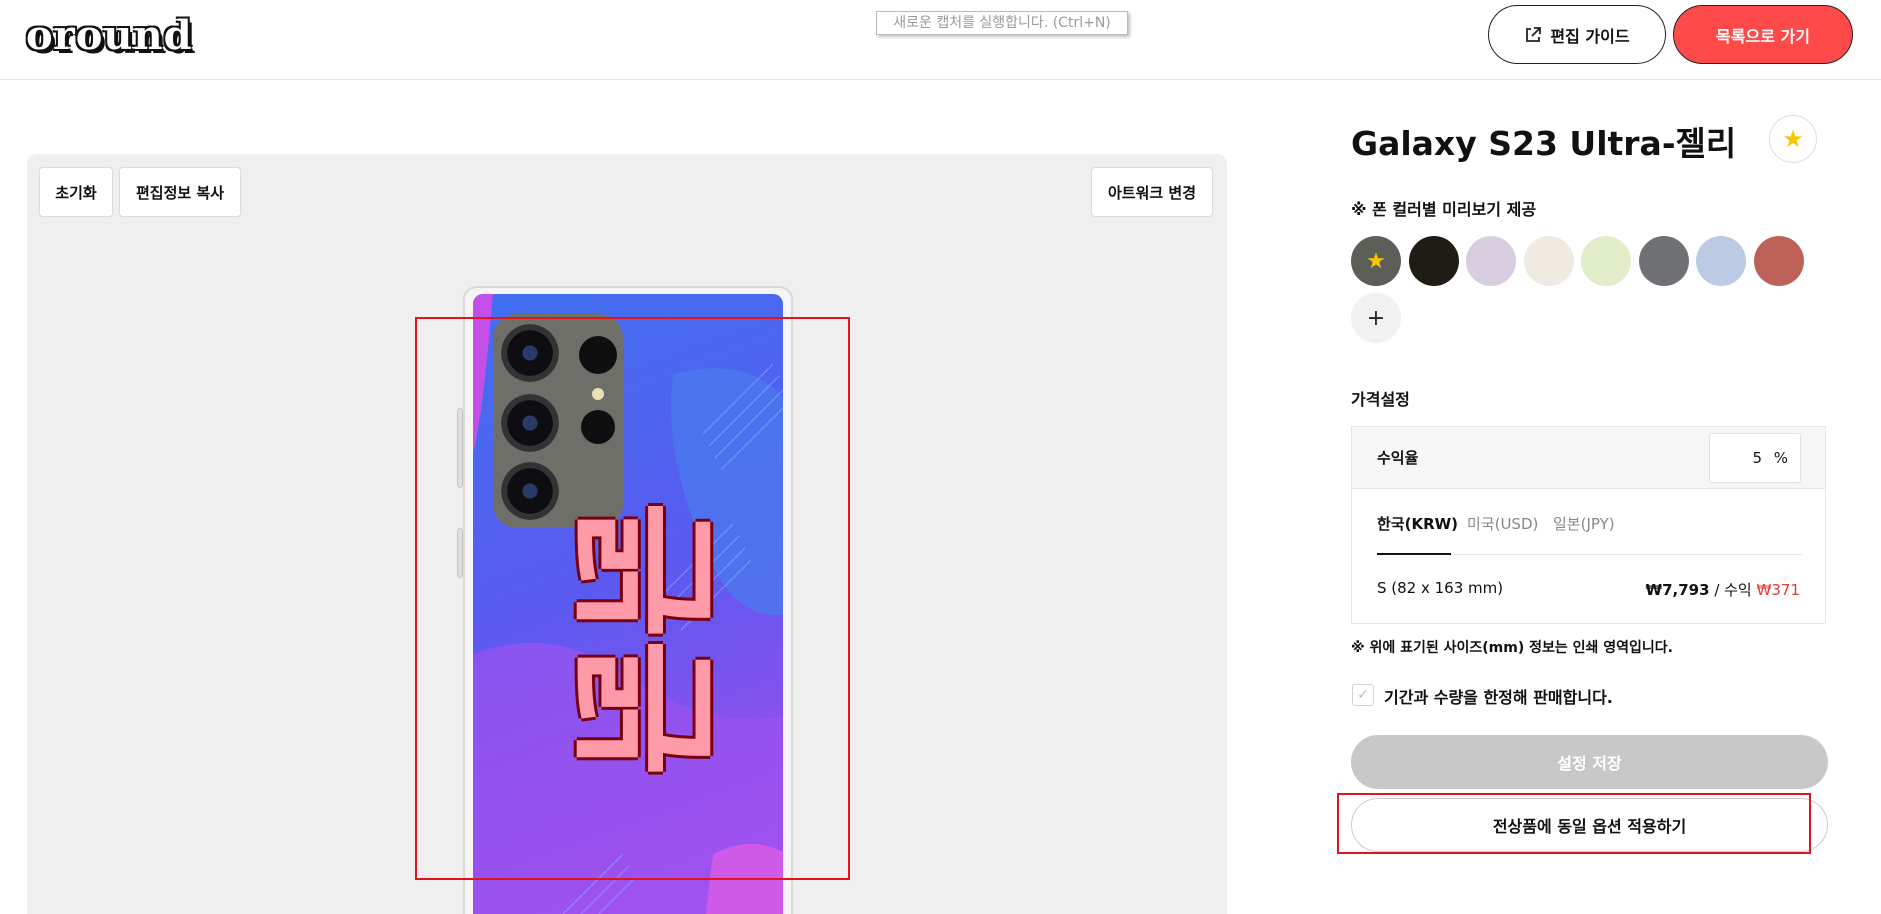  Describe the element at coordinates (1588, 458) in the screenshot. I see `margin-row: 수익율 5 %` at that location.